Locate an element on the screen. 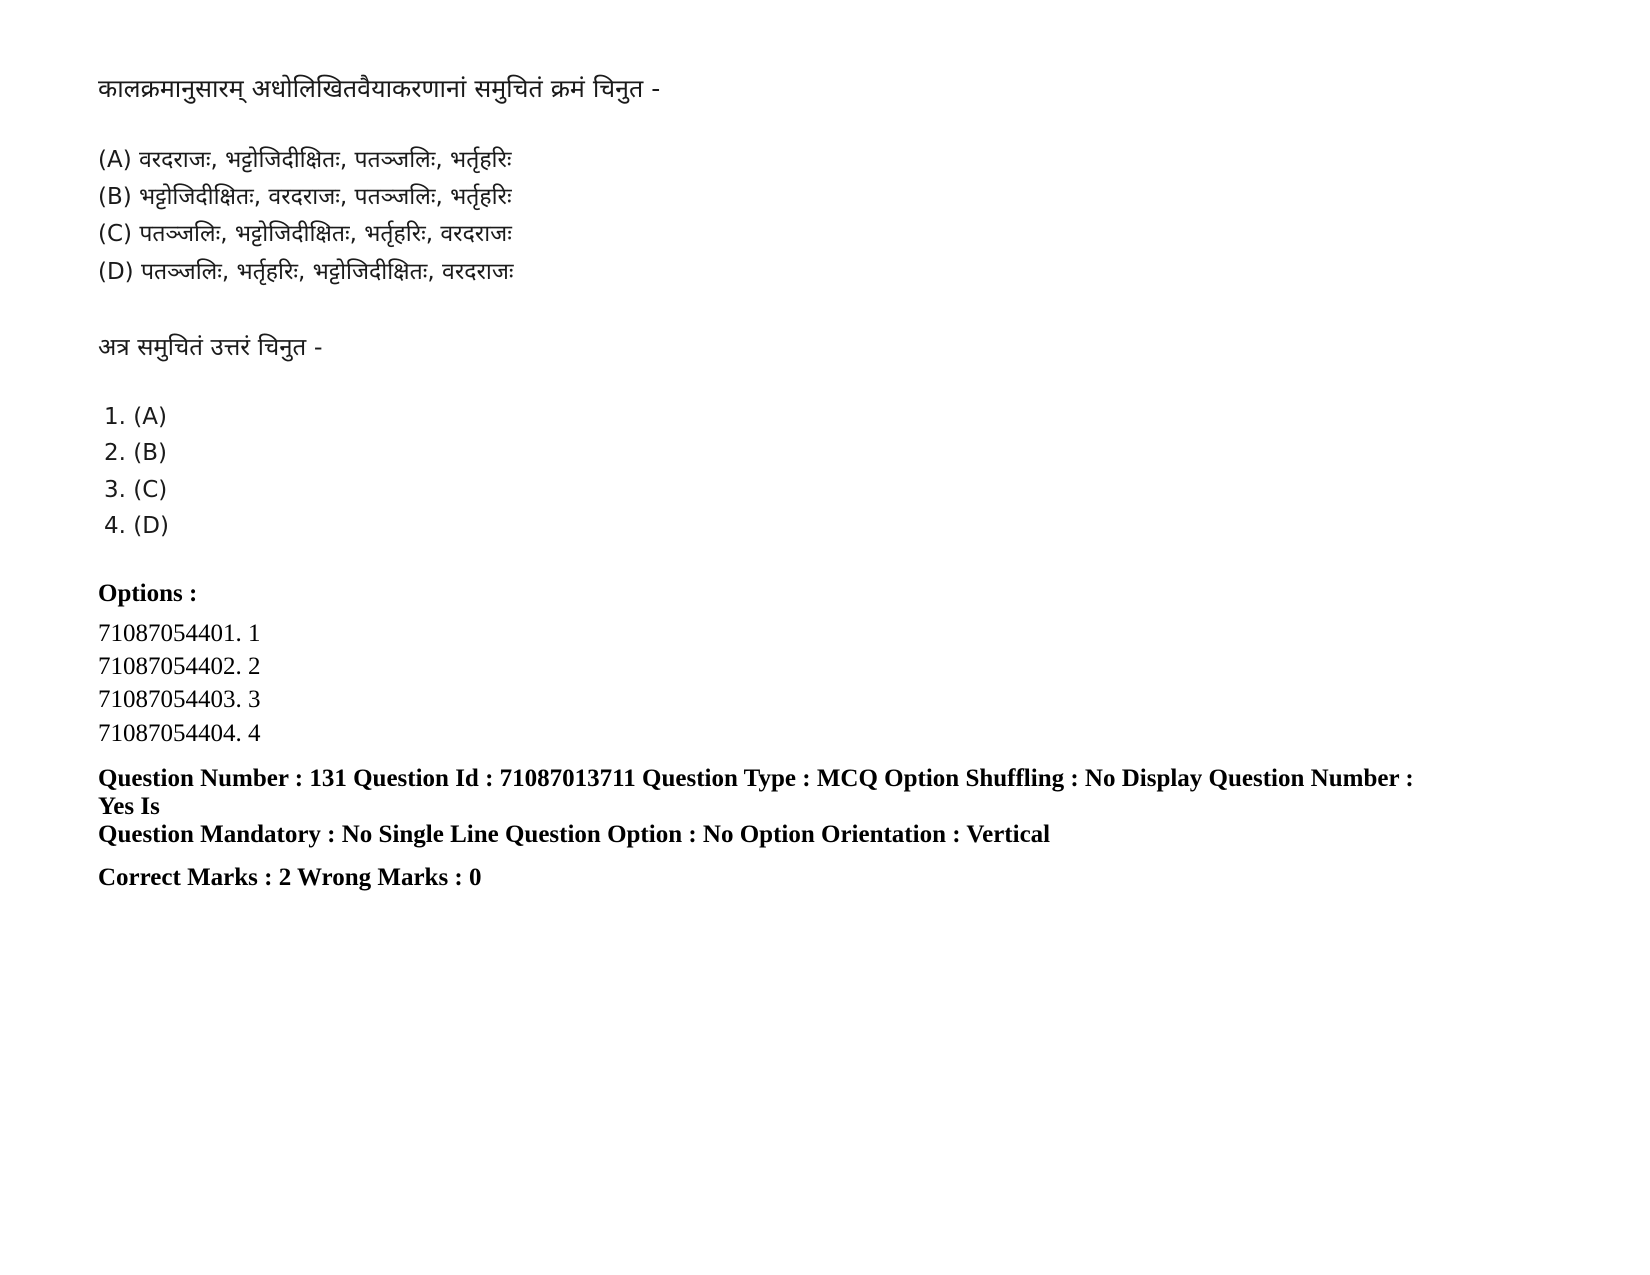 This screenshot has height=1275, width=1650. answer-option-3: 3. (C) is located at coordinates (798, 490).